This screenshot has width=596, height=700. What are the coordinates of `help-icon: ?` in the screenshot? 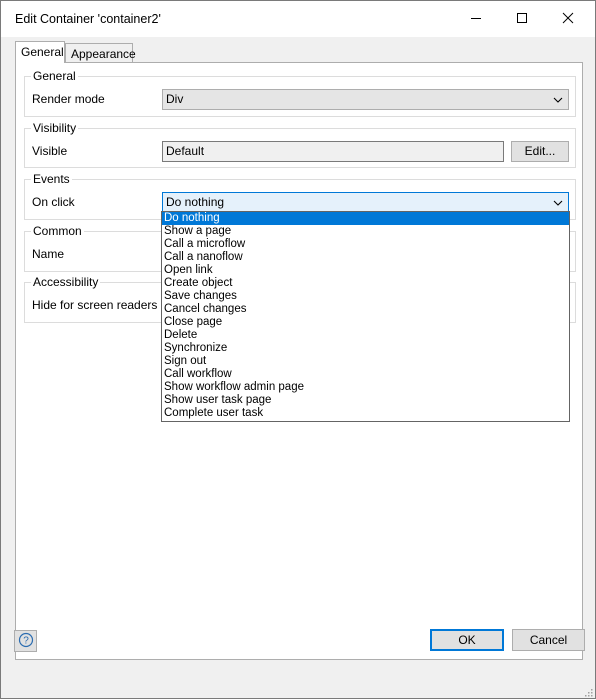 It's located at (26, 641).